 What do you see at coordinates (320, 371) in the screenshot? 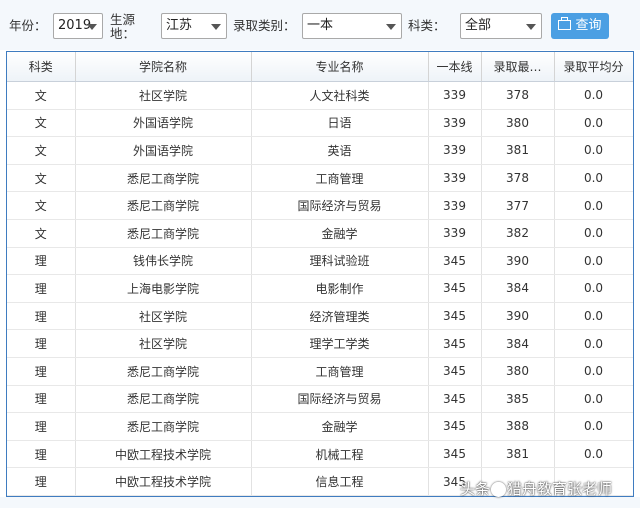
I see `table-row: 理悉尼工商学院 工商管理 345 380 0.0` at bounding box center [320, 371].